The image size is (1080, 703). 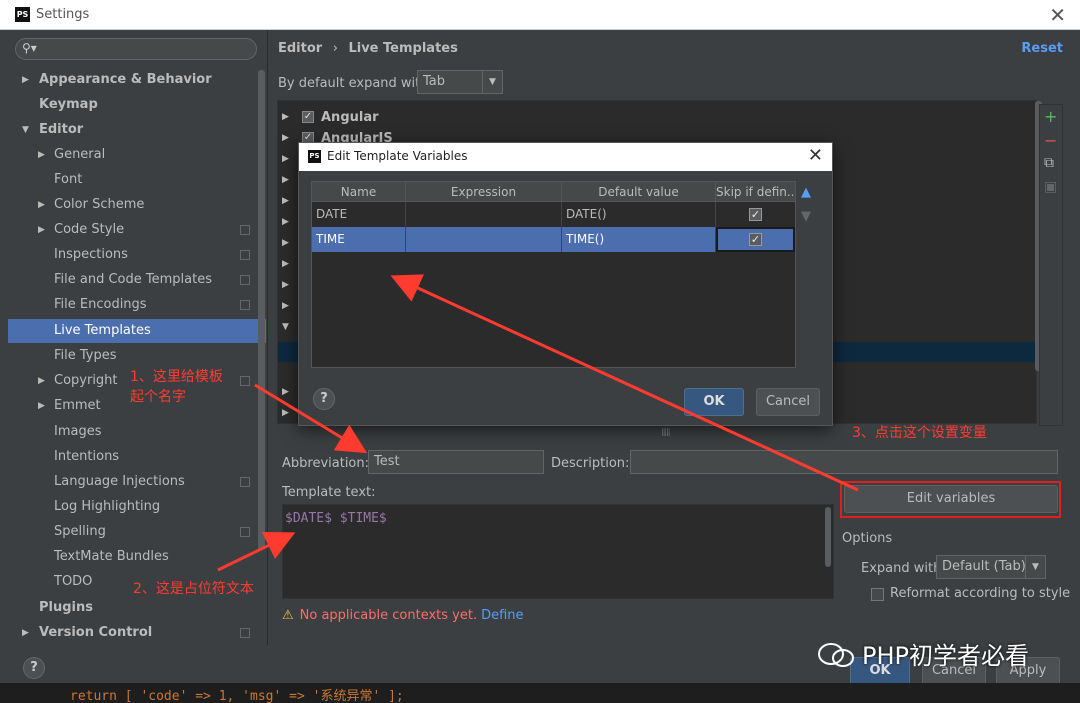 What do you see at coordinates (288, 615) in the screenshot?
I see `warning-icon: ⚠` at bounding box center [288, 615].